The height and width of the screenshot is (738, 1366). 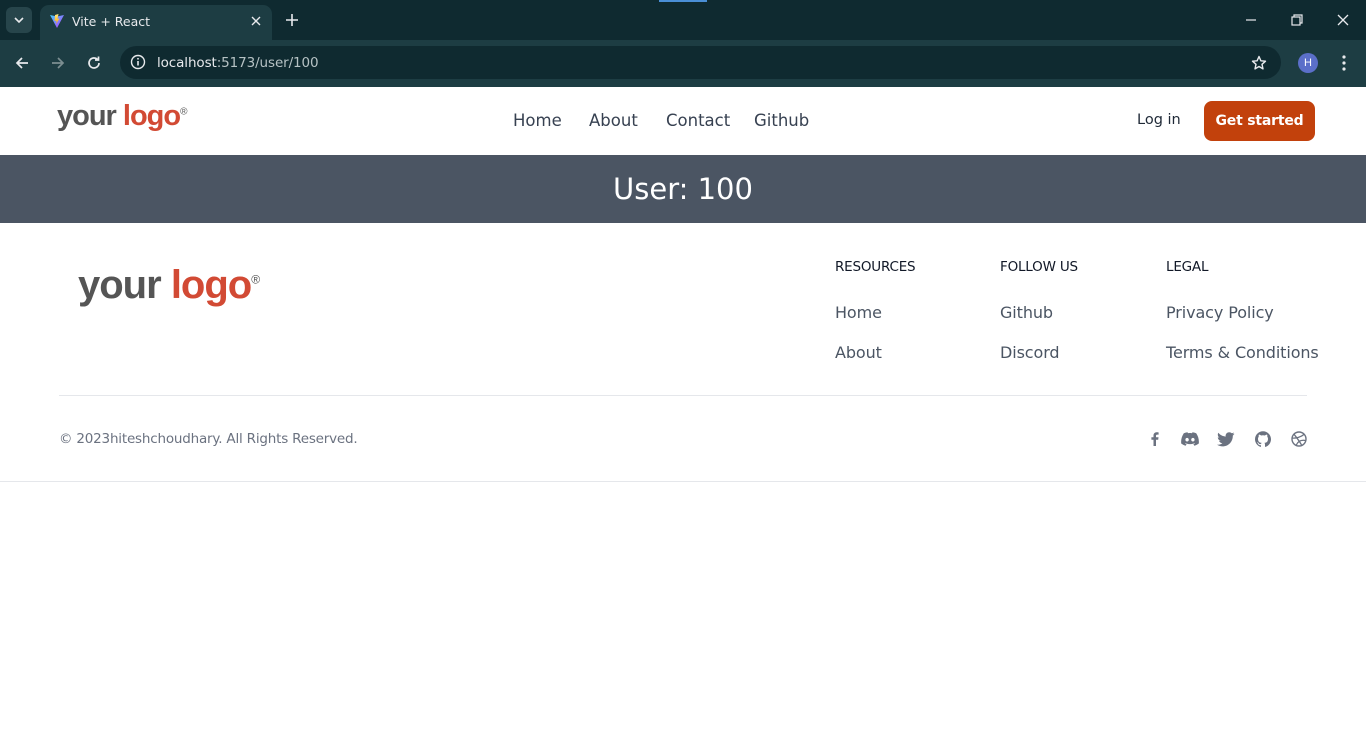 What do you see at coordinates (1026, 312) in the screenshot?
I see `footer-link-github: Github` at bounding box center [1026, 312].